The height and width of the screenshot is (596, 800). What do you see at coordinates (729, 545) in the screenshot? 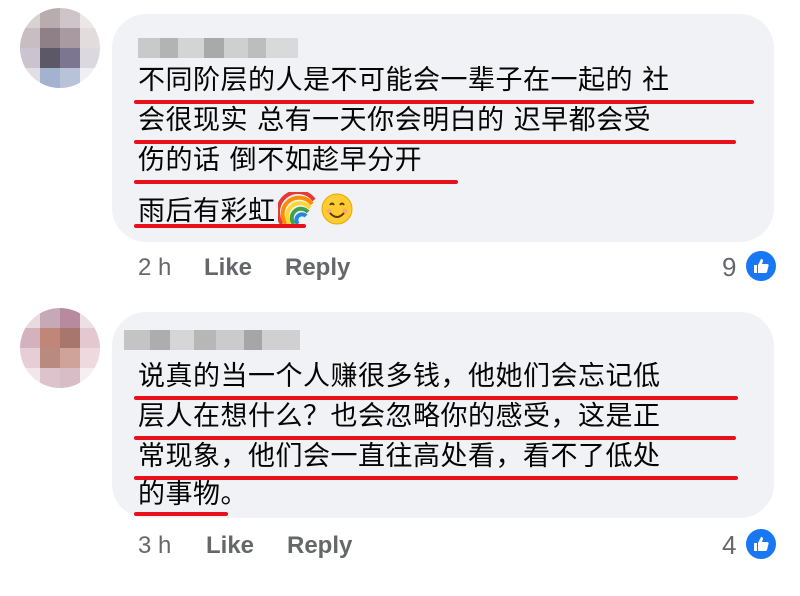
I see `reaction-count: 4` at bounding box center [729, 545].